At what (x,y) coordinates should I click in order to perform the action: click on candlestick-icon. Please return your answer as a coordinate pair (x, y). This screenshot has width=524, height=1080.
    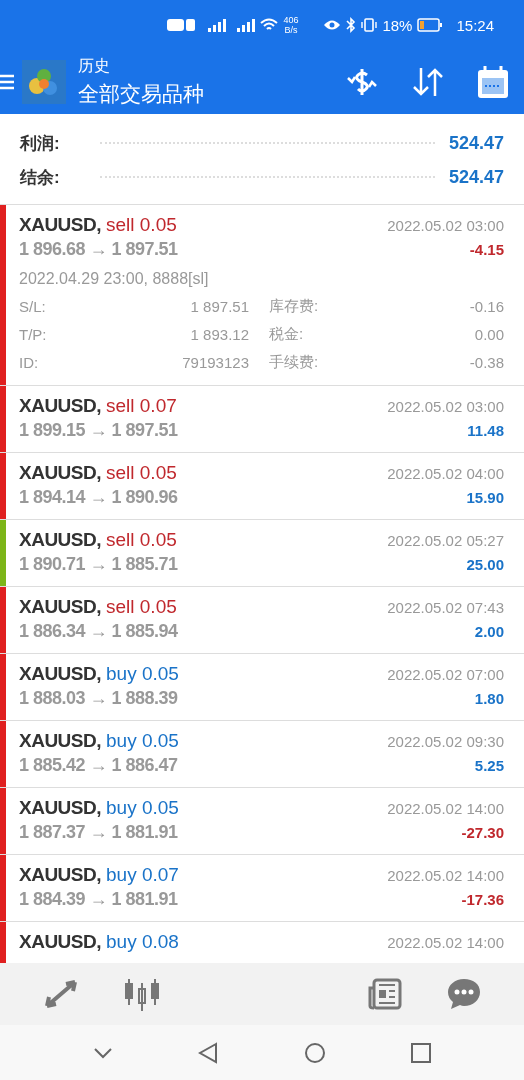
    Looking at the image, I should click on (142, 994).